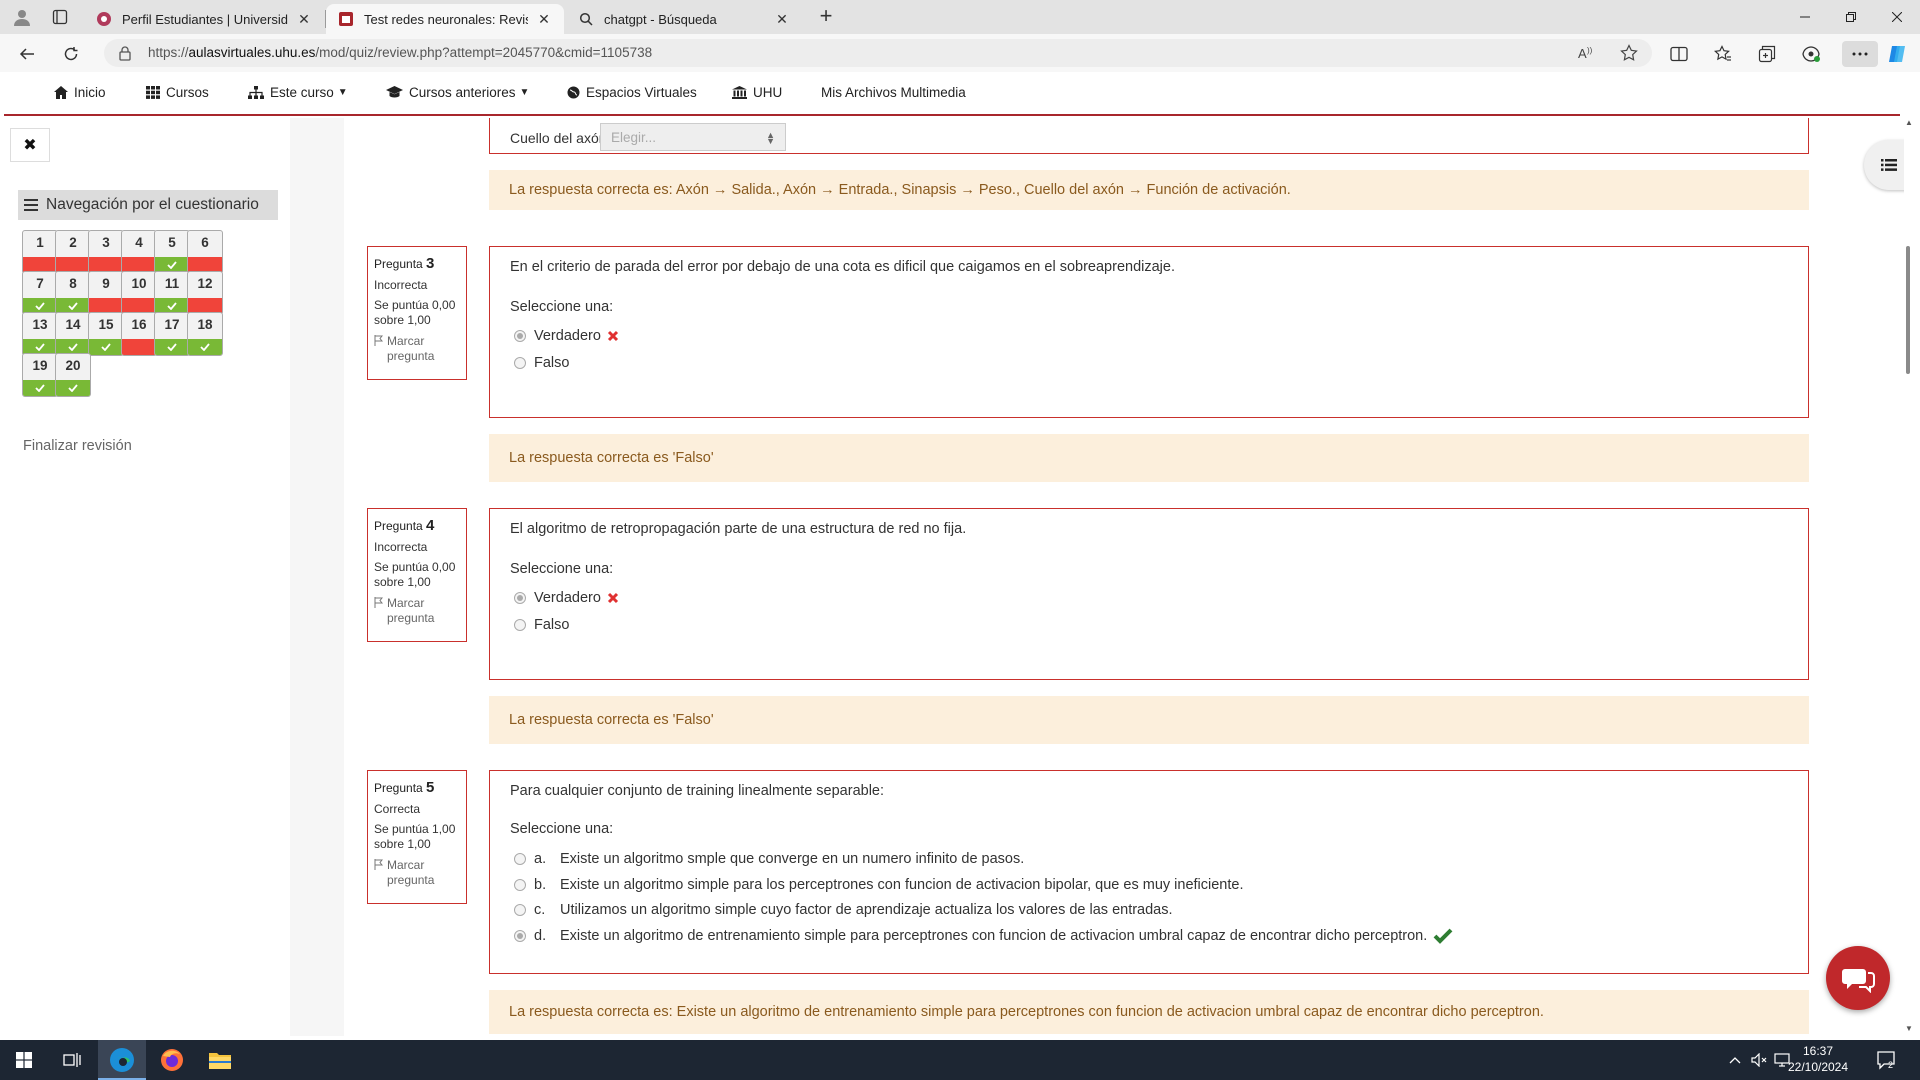  What do you see at coordinates (1818, 1059) in the screenshot?
I see `system-clock: 16:37 22/10/2024` at bounding box center [1818, 1059].